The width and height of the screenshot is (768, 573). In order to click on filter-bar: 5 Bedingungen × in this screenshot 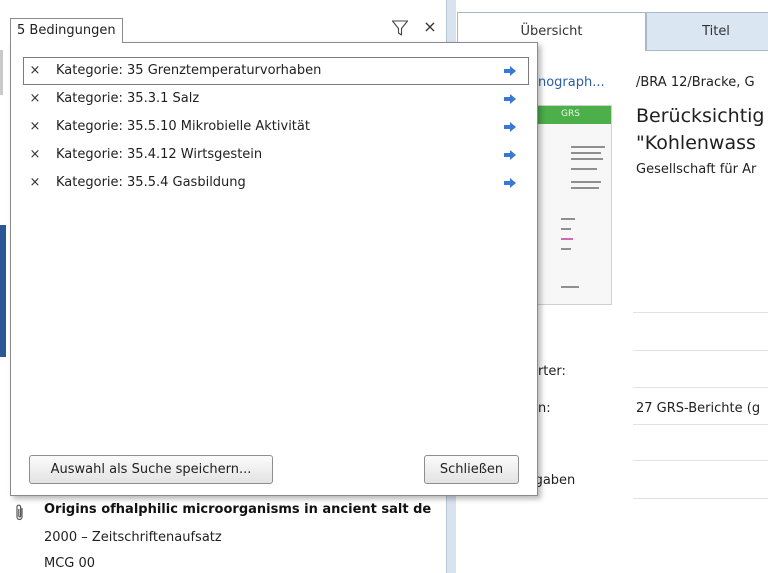, I will do `click(228, 28)`.